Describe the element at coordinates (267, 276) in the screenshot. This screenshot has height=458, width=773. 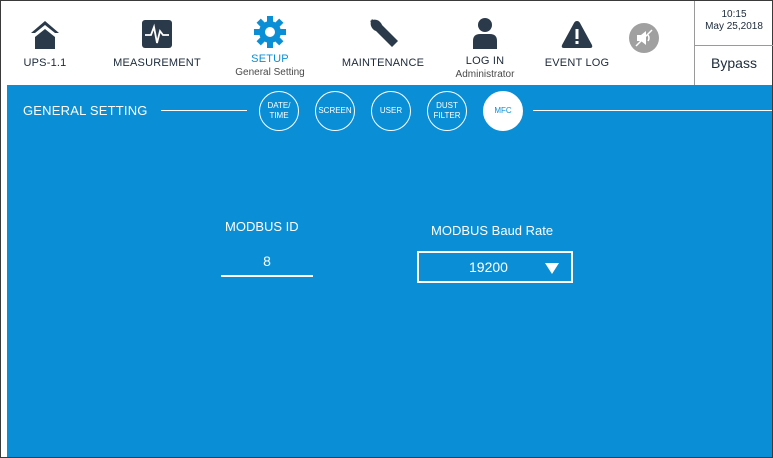
I see `modbus-id-underline` at that location.